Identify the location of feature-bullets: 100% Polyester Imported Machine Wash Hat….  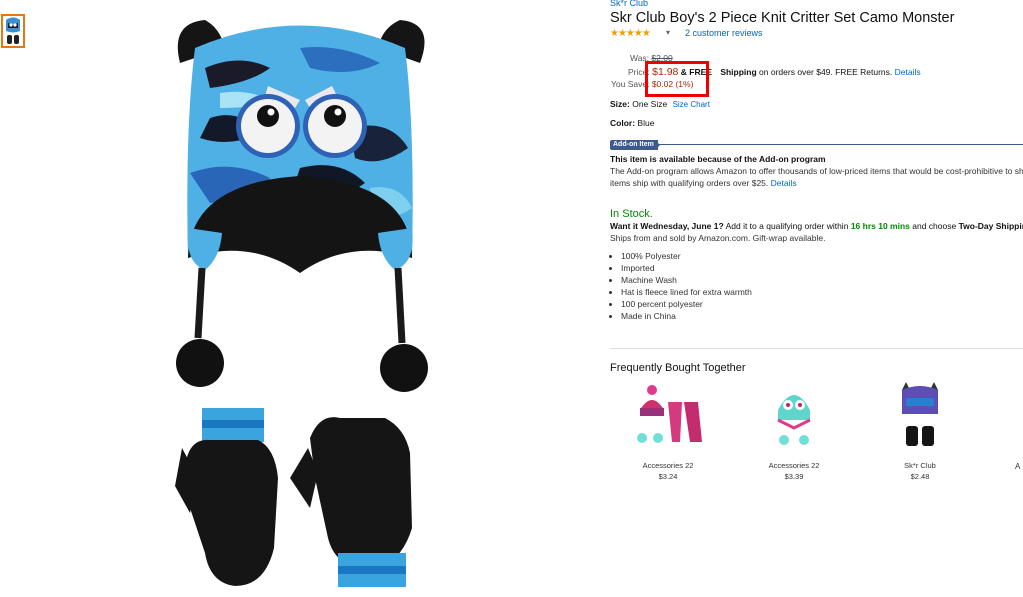
(680, 286).